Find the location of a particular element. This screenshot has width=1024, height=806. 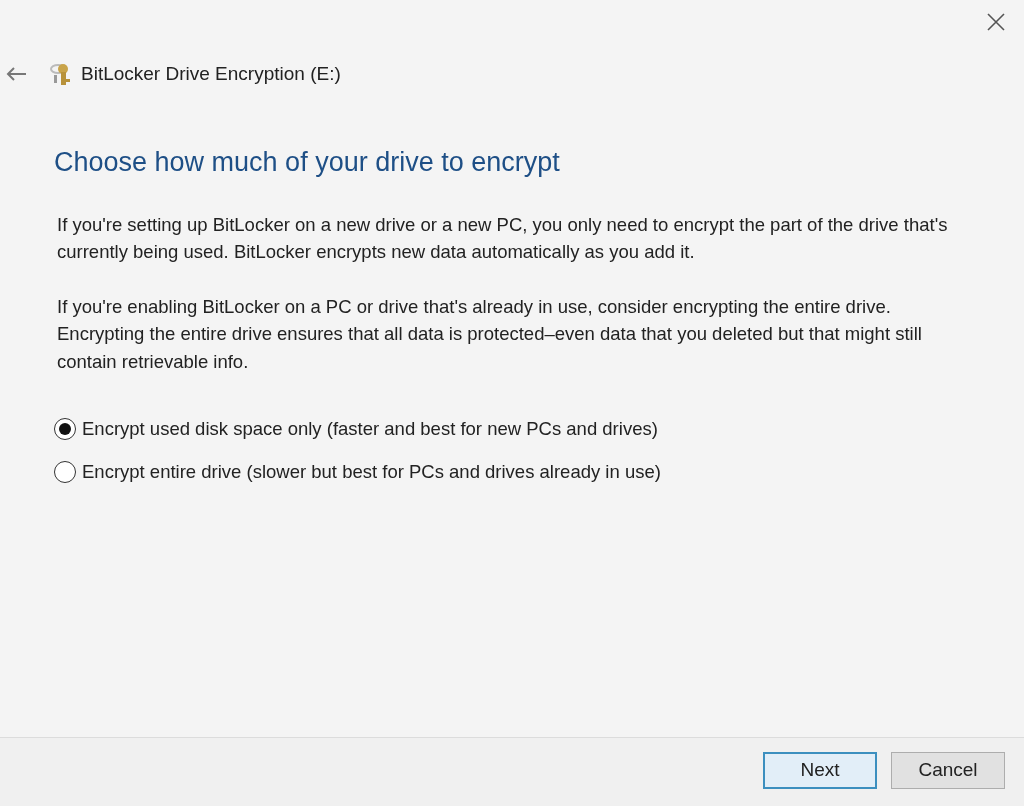

radio-option: Encrypt used disk space only (faster and best for new PCs and drives) is located at coordinates (356, 429).